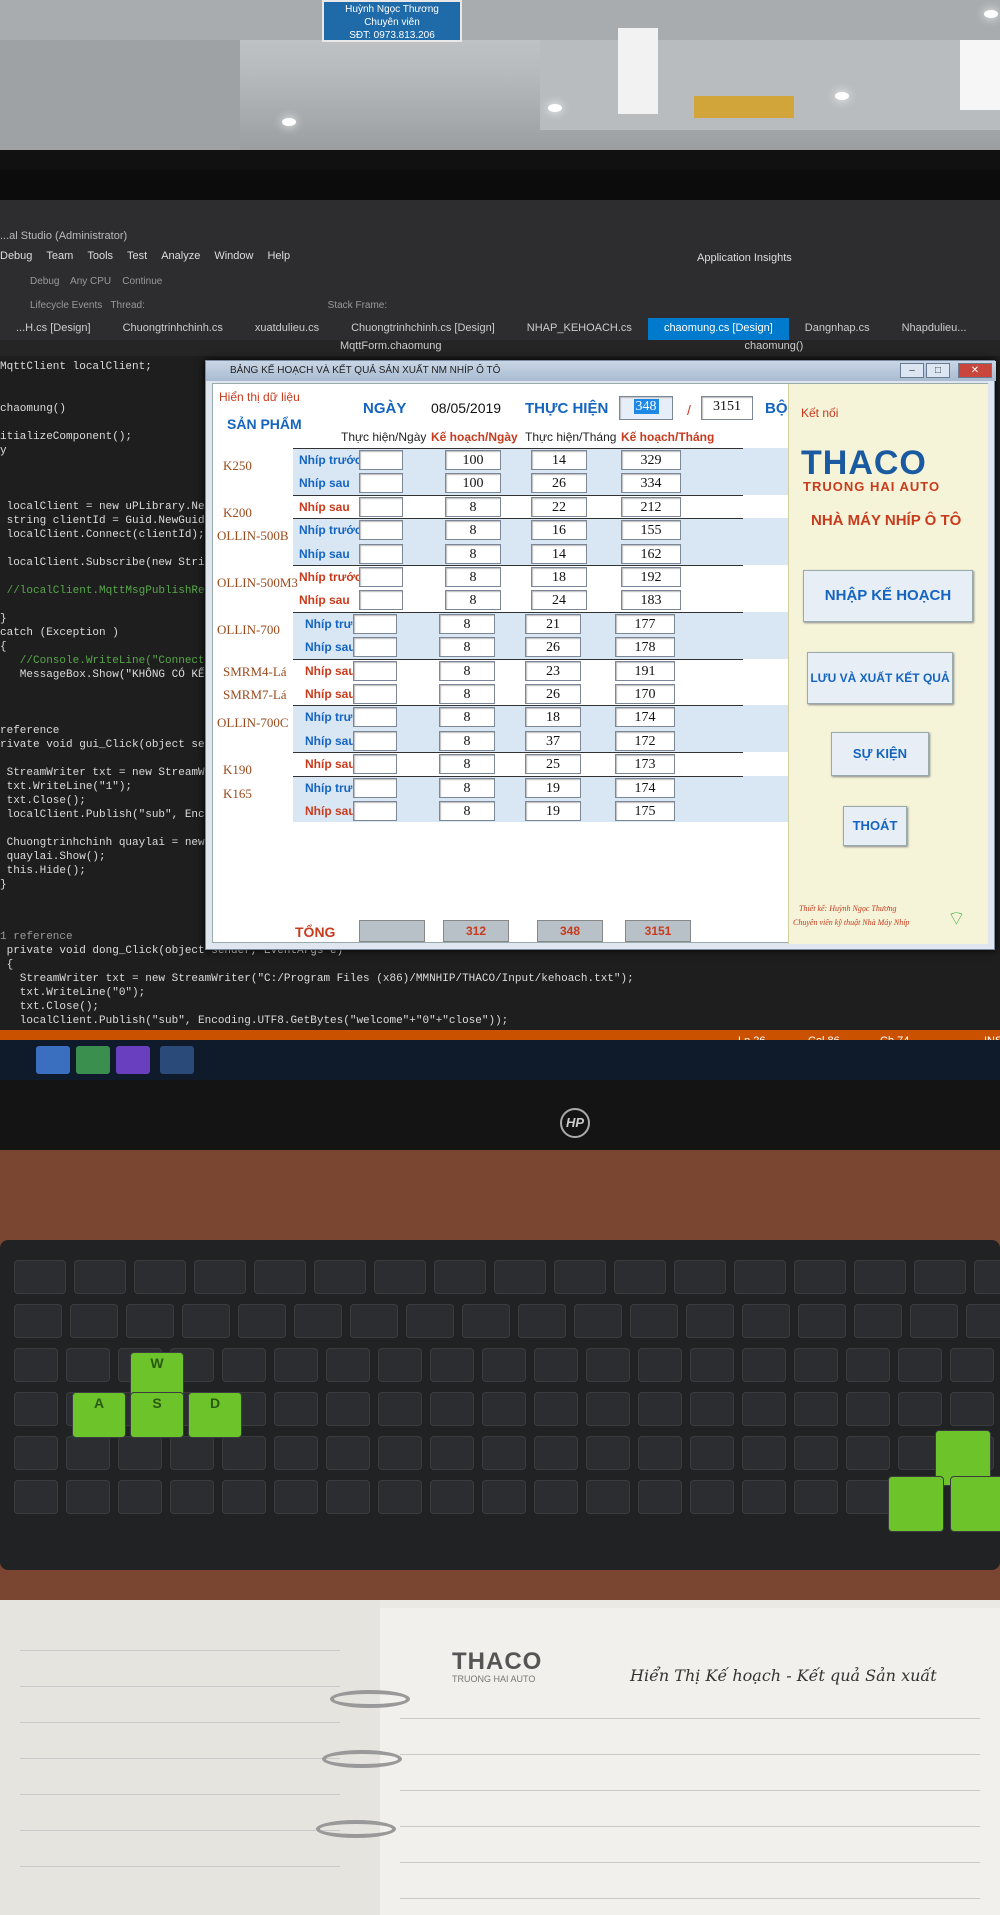  What do you see at coordinates (645, 670) in the screenshot?
I see `cell-plan-month: 191` at bounding box center [645, 670].